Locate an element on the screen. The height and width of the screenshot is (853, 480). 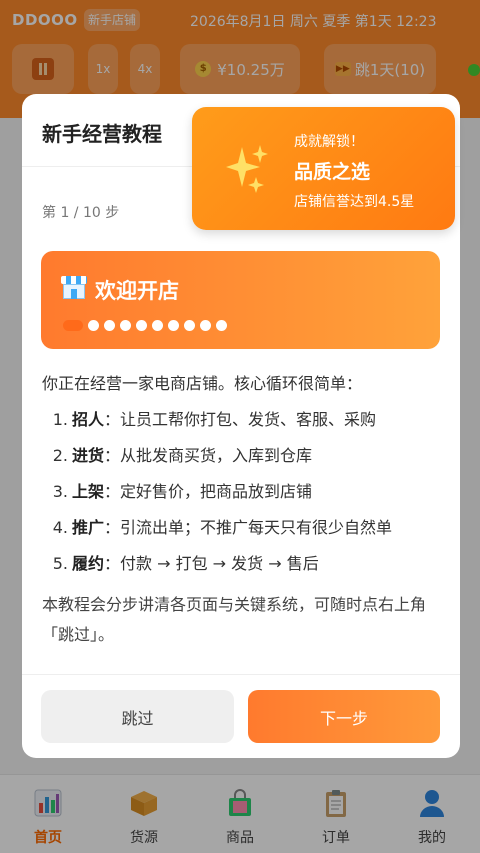
achievement-toast: 成就解锁！ 品质之选 店铺信誉达到4.5星 is located at coordinates (323, 168).